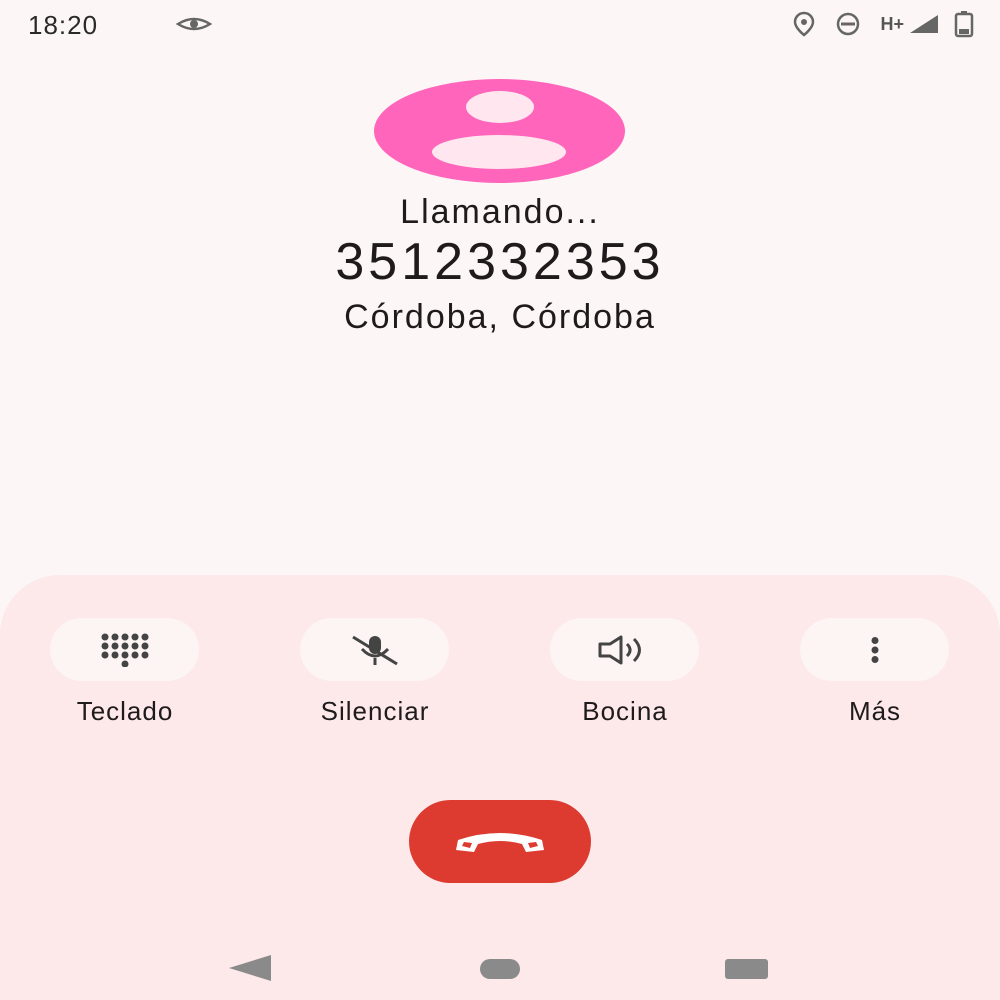  I want to click on end-call-button, so click(500, 841).